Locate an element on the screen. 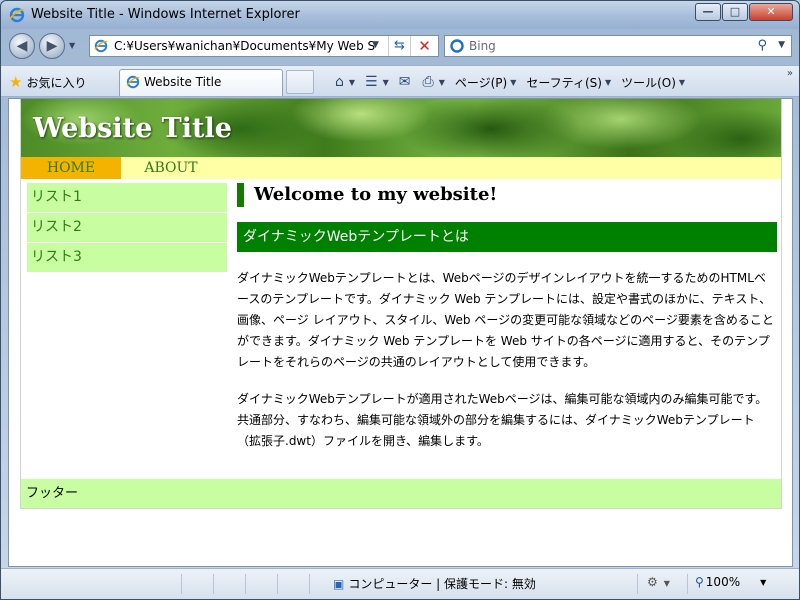 The image size is (800, 600). favorites-button: ★ お気に入り is located at coordinates (47, 82).